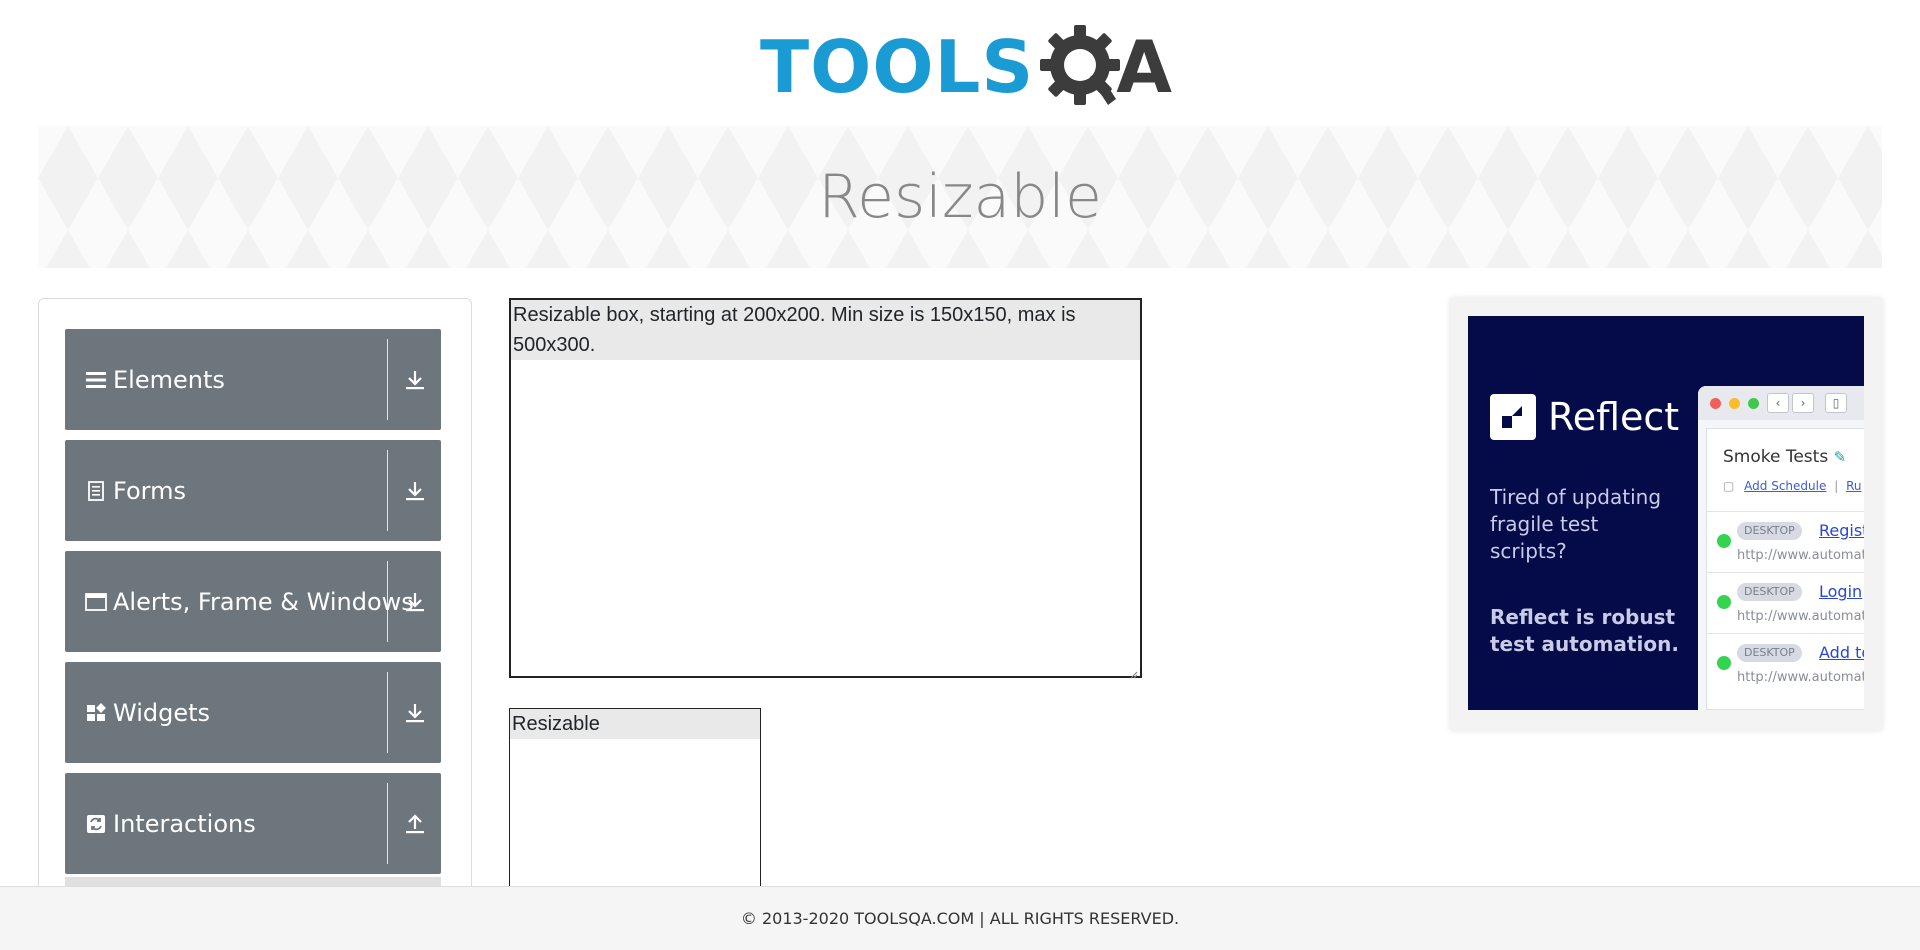 Image resolution: width=1920 pixels, height=950 pixels. I want to click on maximize-dot-icon, so click(1753, 403).